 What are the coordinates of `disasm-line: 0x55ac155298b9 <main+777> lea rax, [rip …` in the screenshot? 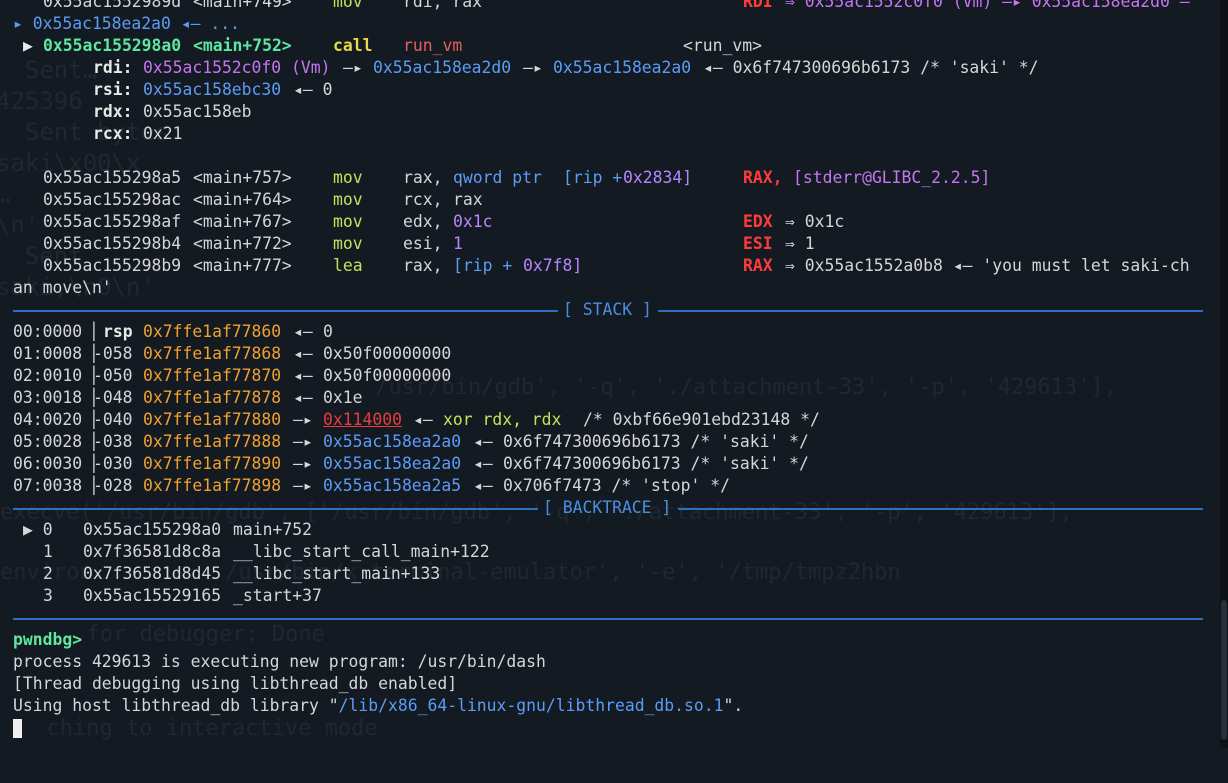 It's located at (616, 265).